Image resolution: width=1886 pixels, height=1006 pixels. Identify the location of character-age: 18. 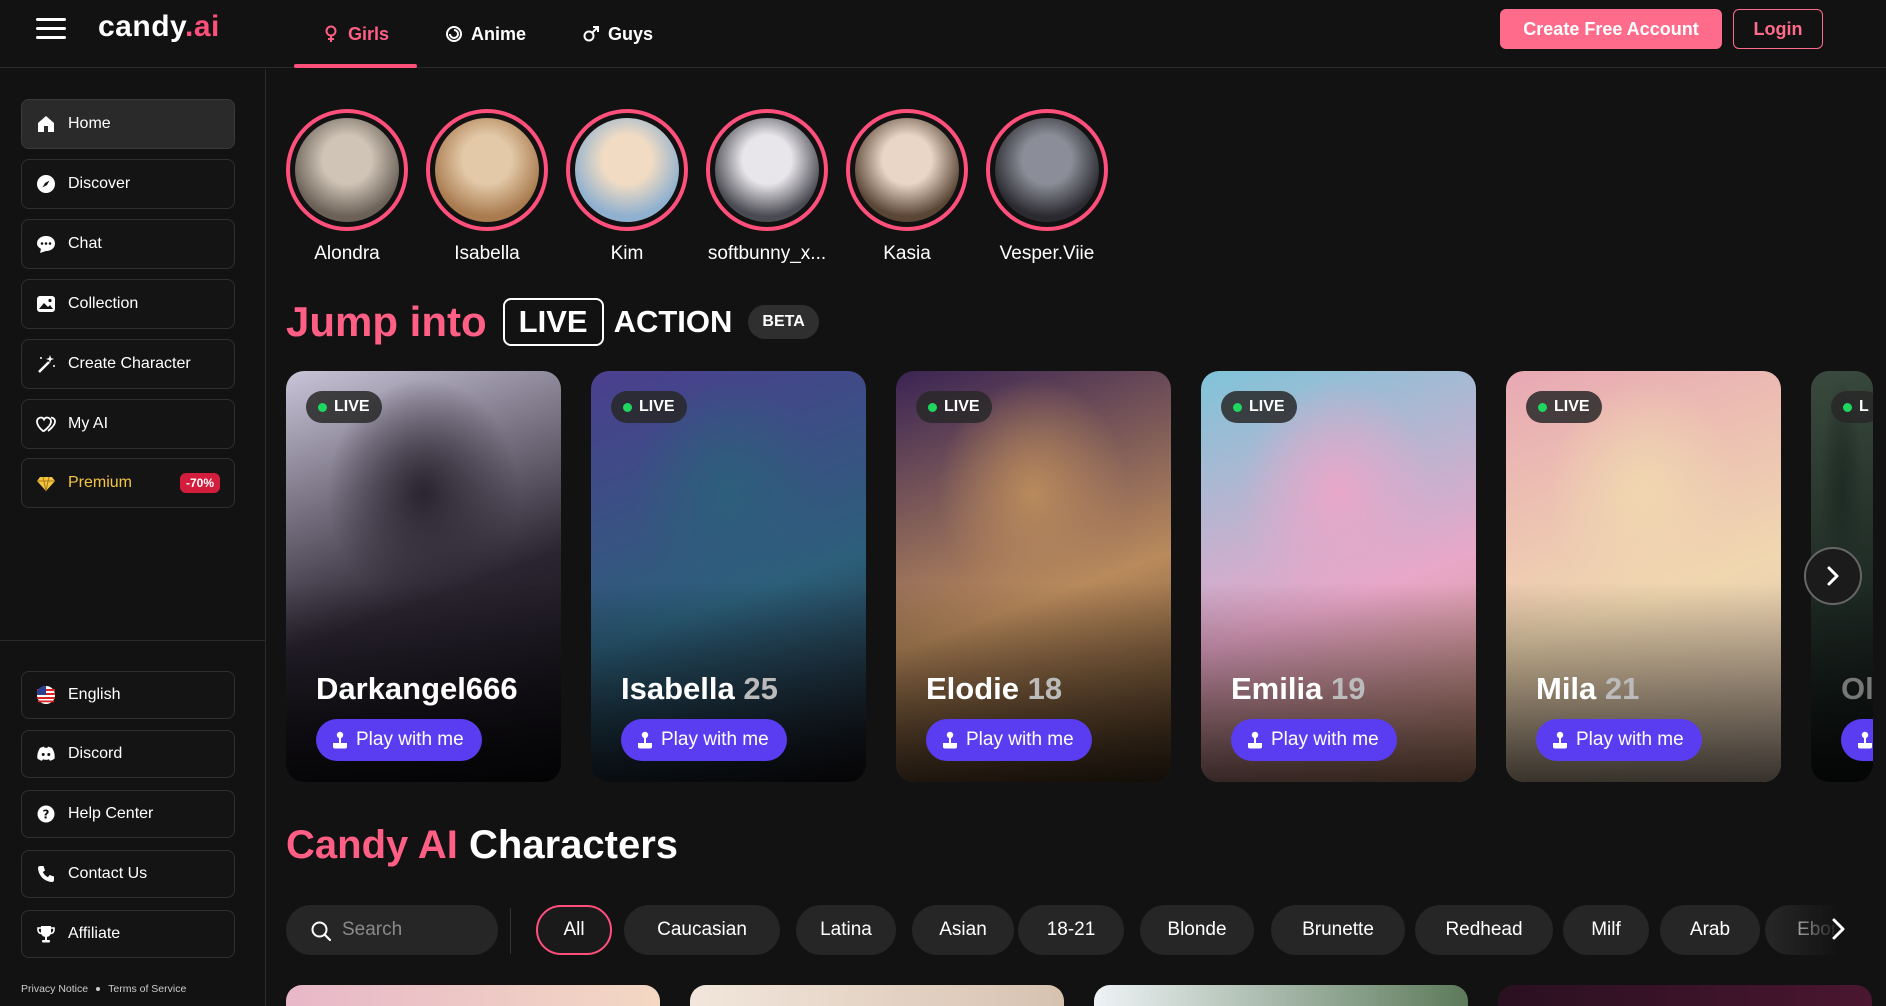
(1045, 688).